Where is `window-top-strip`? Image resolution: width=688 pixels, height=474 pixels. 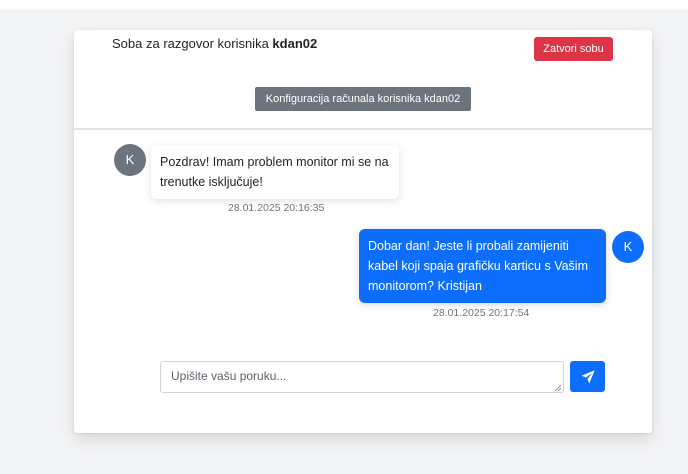
window-top-strip is located at coordinates (344, 5).